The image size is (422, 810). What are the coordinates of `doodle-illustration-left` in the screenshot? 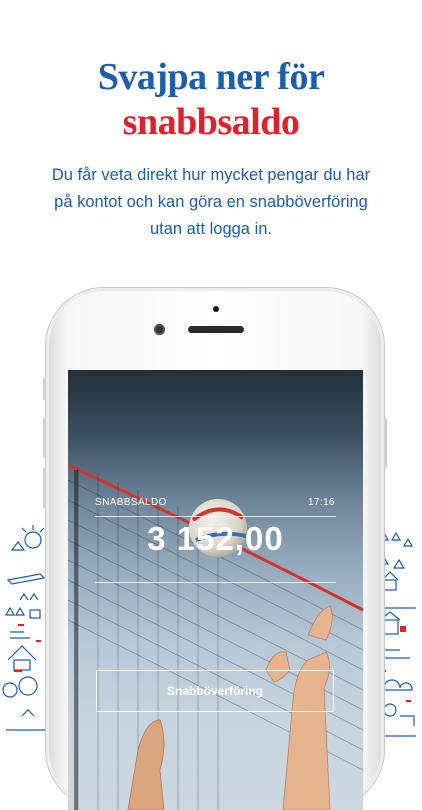 It's located at (24, 628).